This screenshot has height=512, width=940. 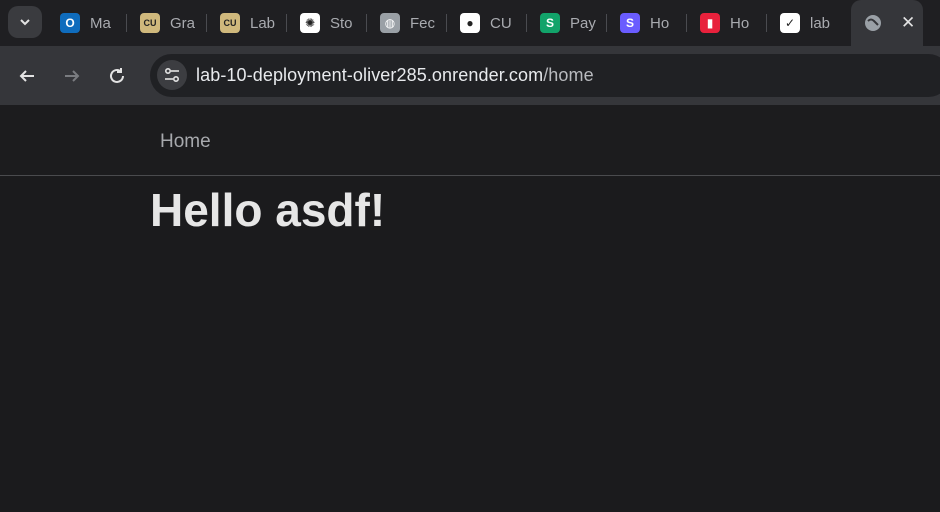 I want to click on reload-icon, so click(x=117, y=75).